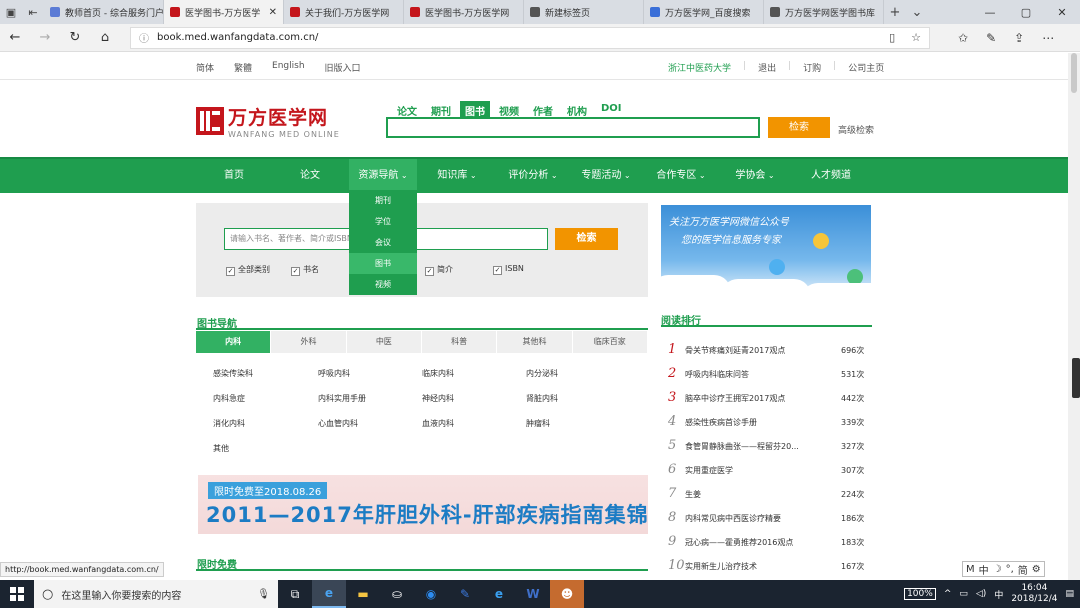 Image resolution: width=1080 pixels, height=608 pixels. Describe the element at coordinates (243, 67) in the screenshot. I see `language-link: 繁體` at that location.